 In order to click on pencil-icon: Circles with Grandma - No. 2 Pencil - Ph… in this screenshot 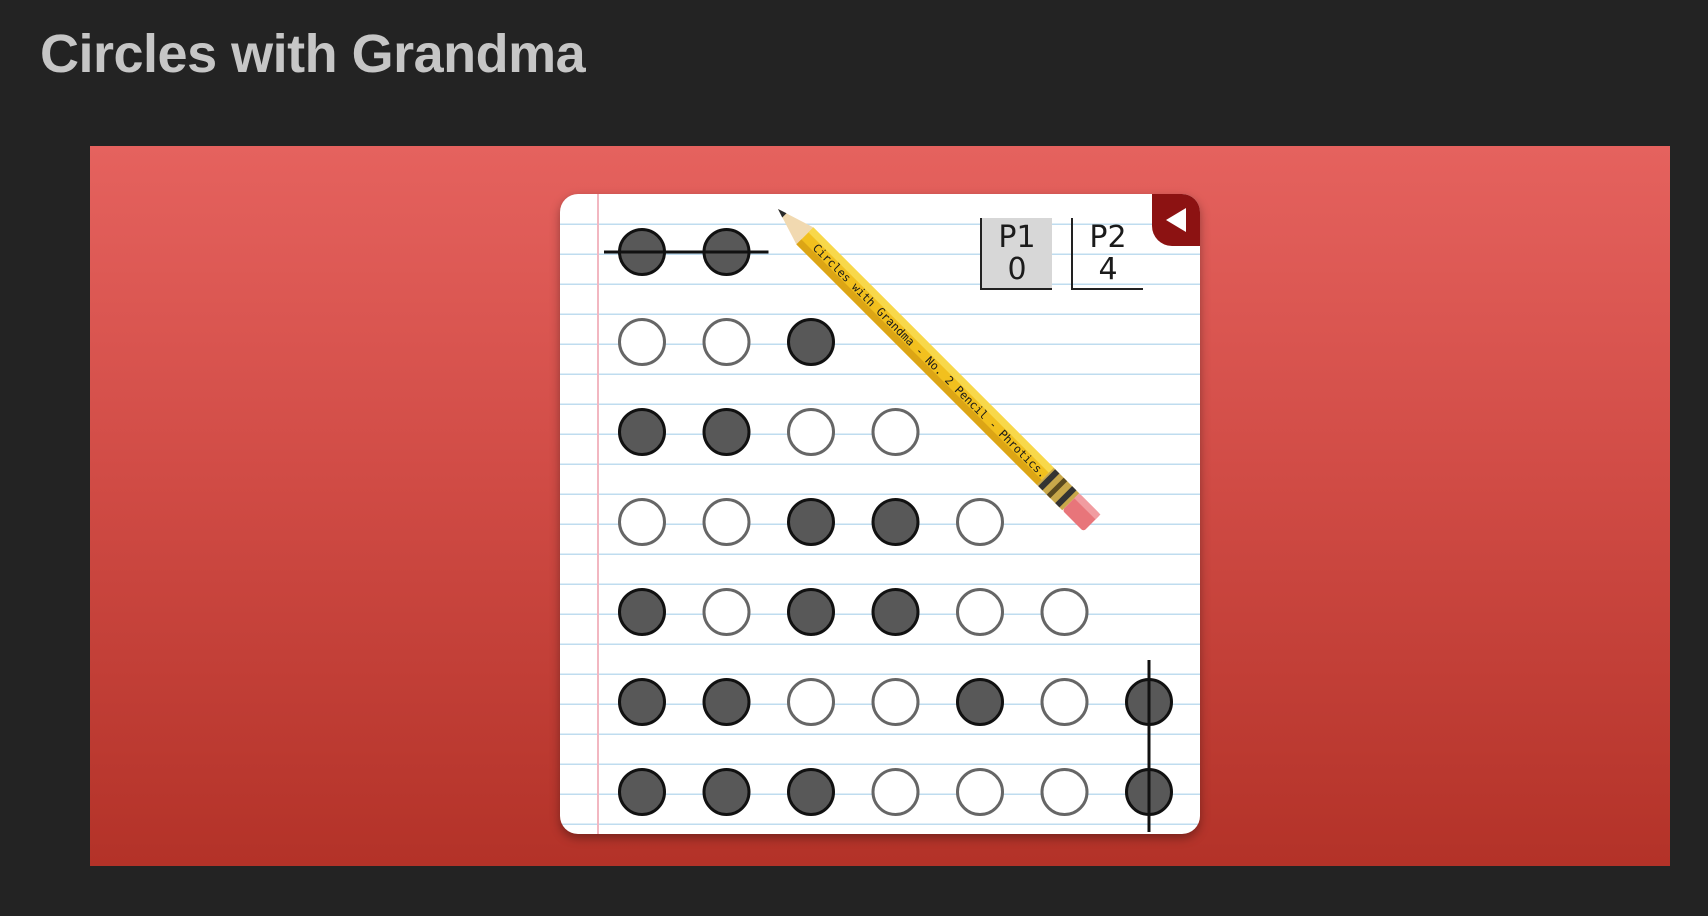, I will do `click(980, 411)`.